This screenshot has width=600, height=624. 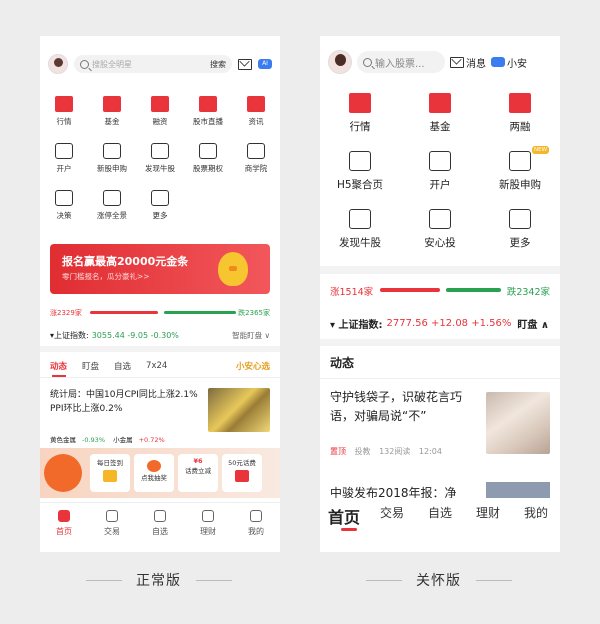 I want to click on grid-item: 商学院, so click(x=256, y=162).